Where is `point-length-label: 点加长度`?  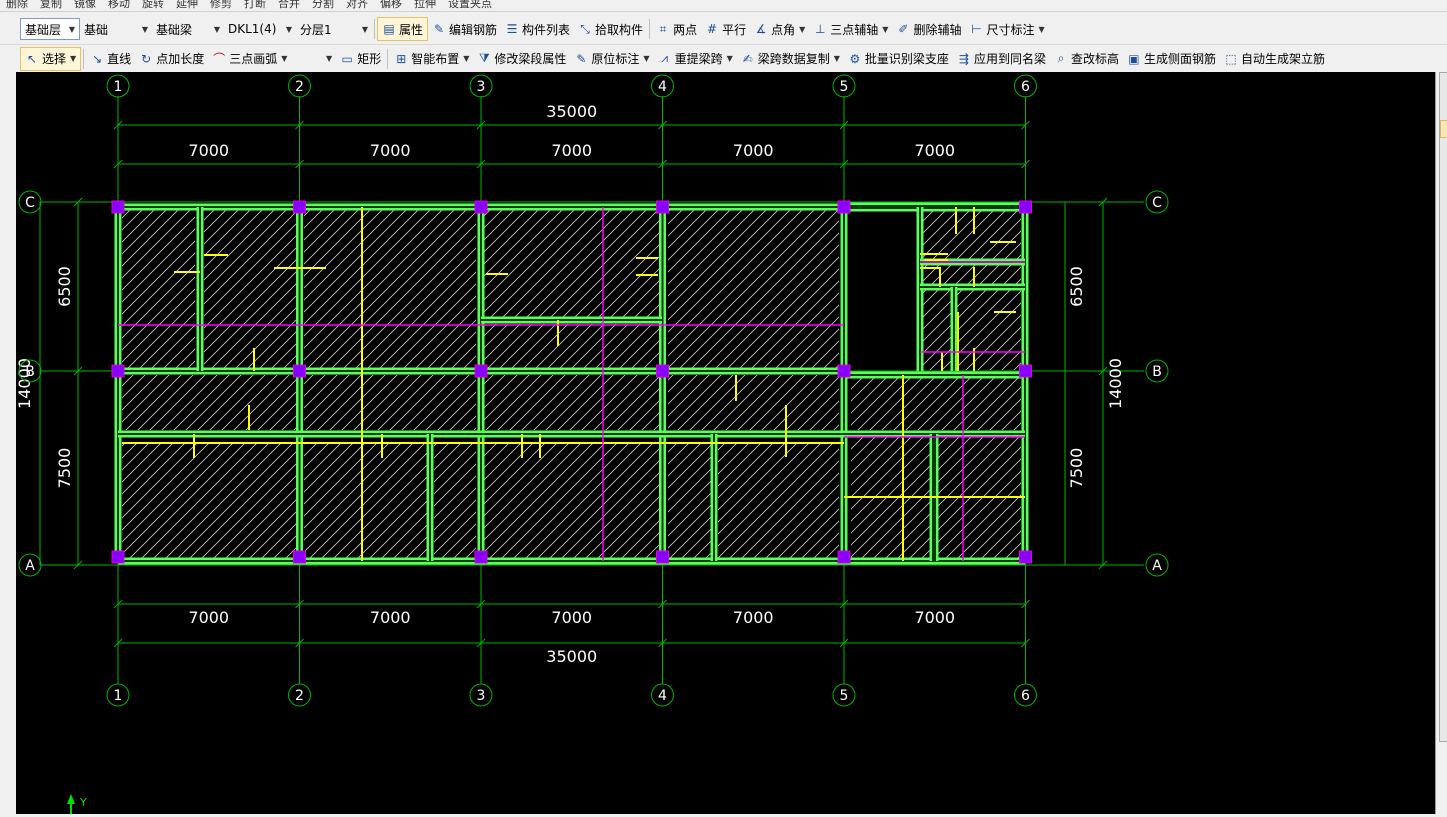
point-length-label: 点加长度 is located at coordinates (180, 59).